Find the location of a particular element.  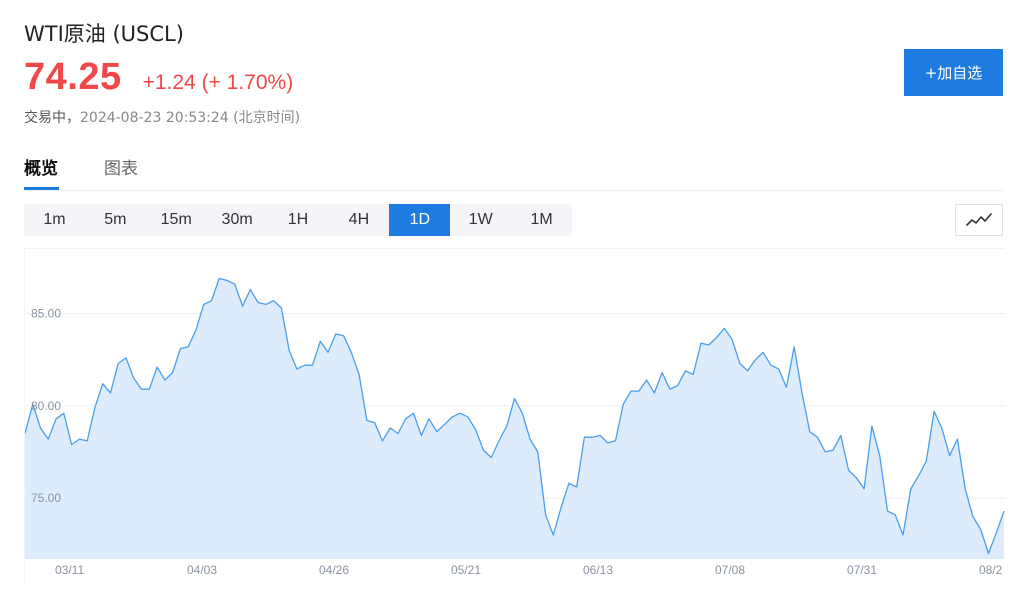

status-label: 交易中， is located at coordinates (52, 118).